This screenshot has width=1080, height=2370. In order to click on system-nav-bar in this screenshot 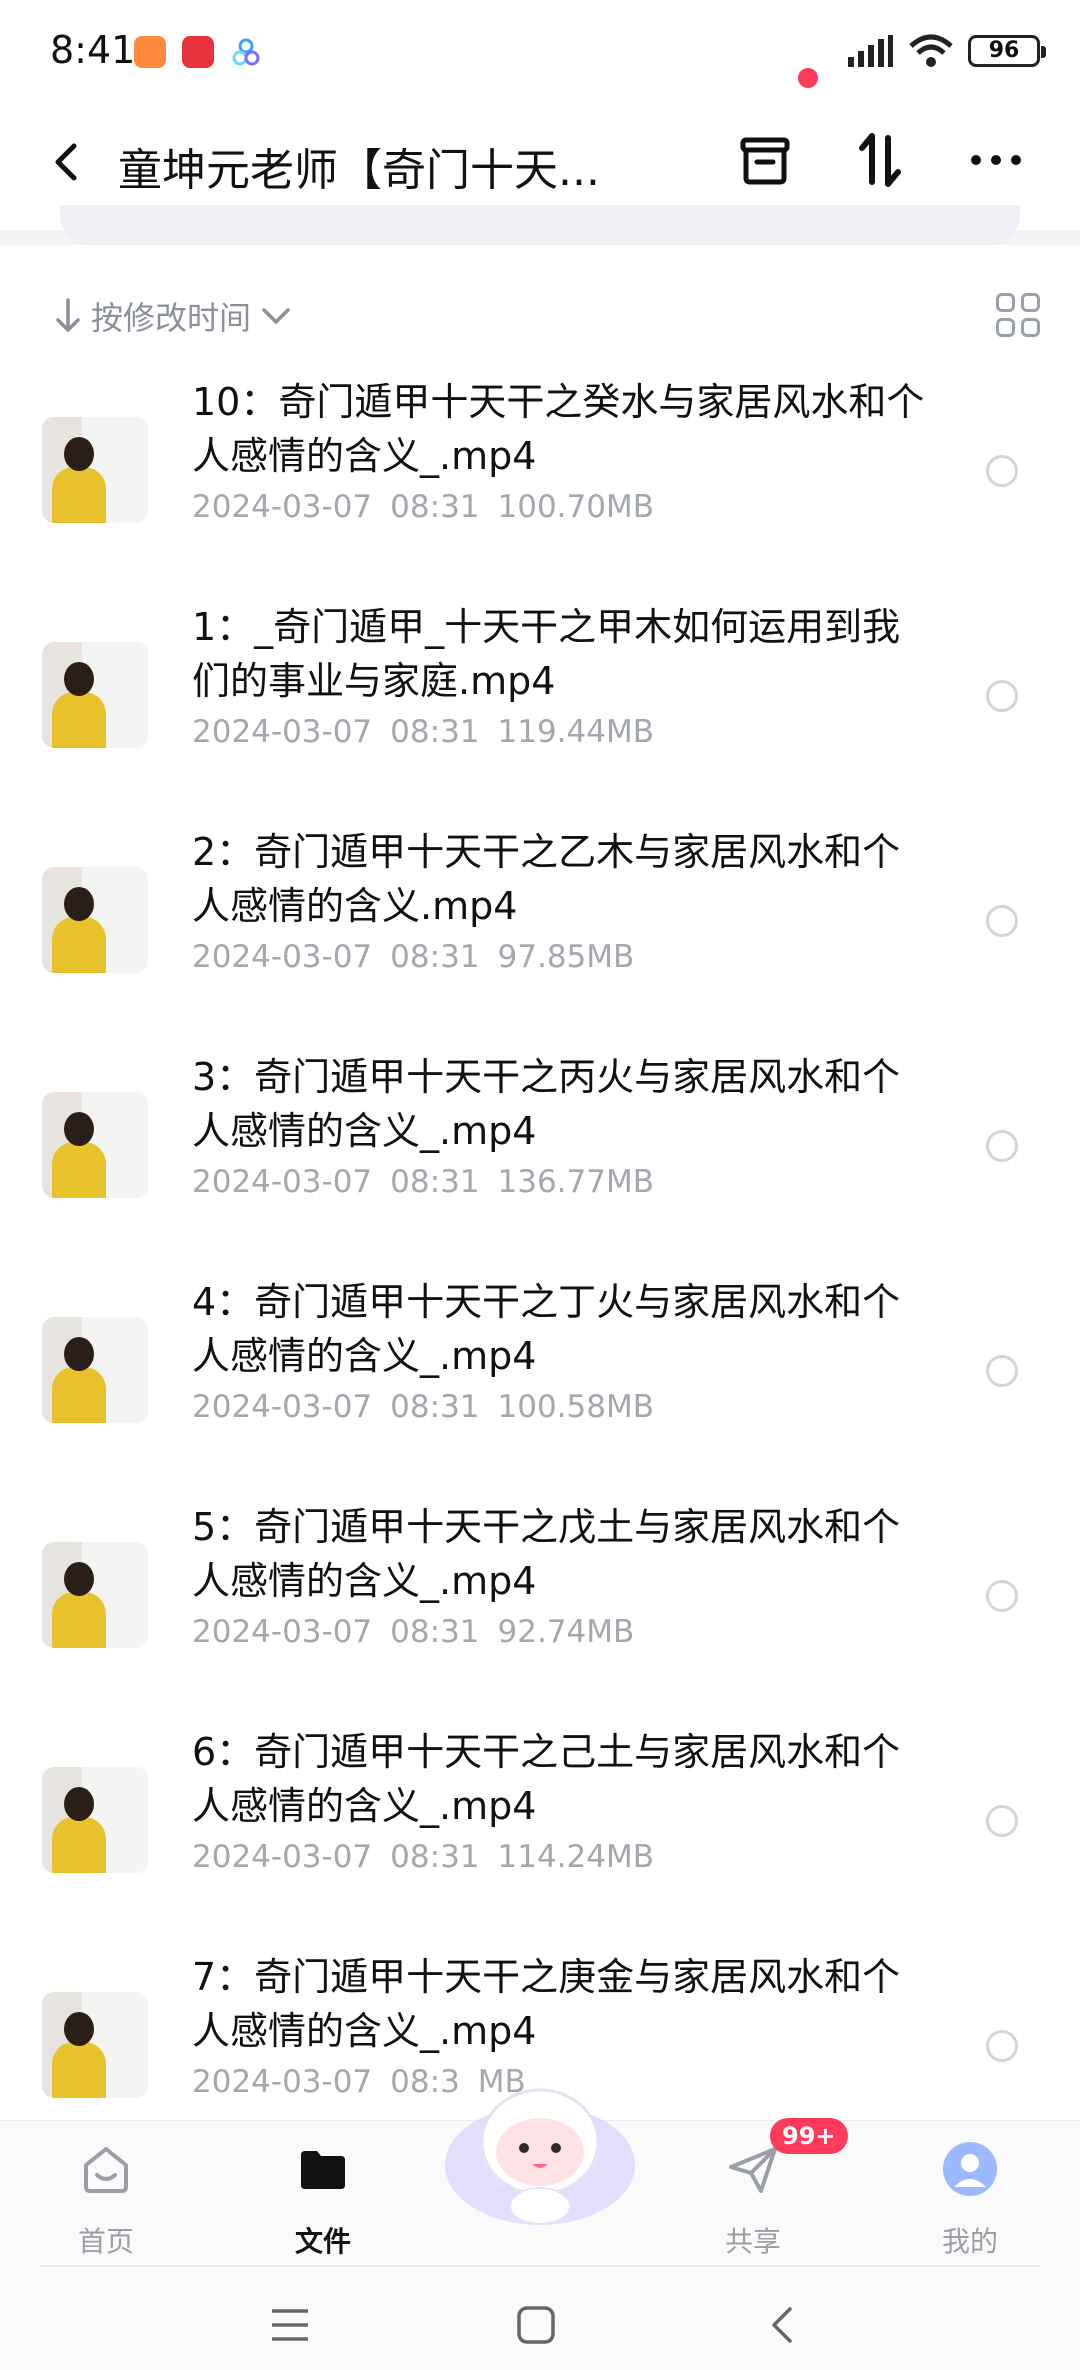, I will do `click(540, 2317)`.